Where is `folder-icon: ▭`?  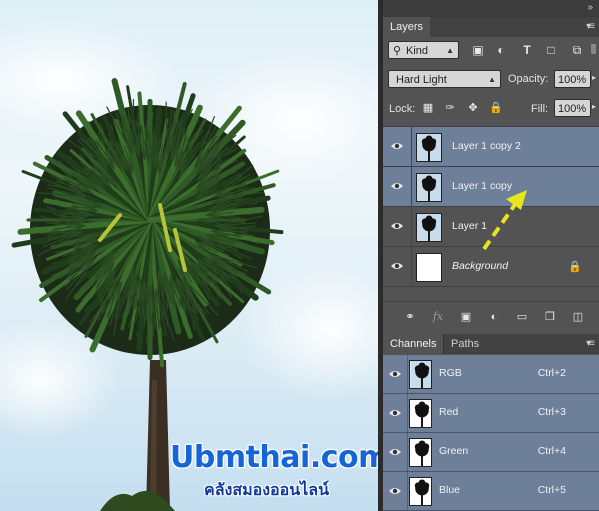
folder-icon: ▭ is located at coordinates (522, 317).